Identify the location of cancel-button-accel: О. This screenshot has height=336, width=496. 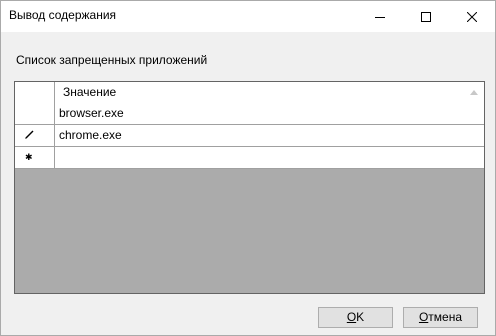
(423, 317).